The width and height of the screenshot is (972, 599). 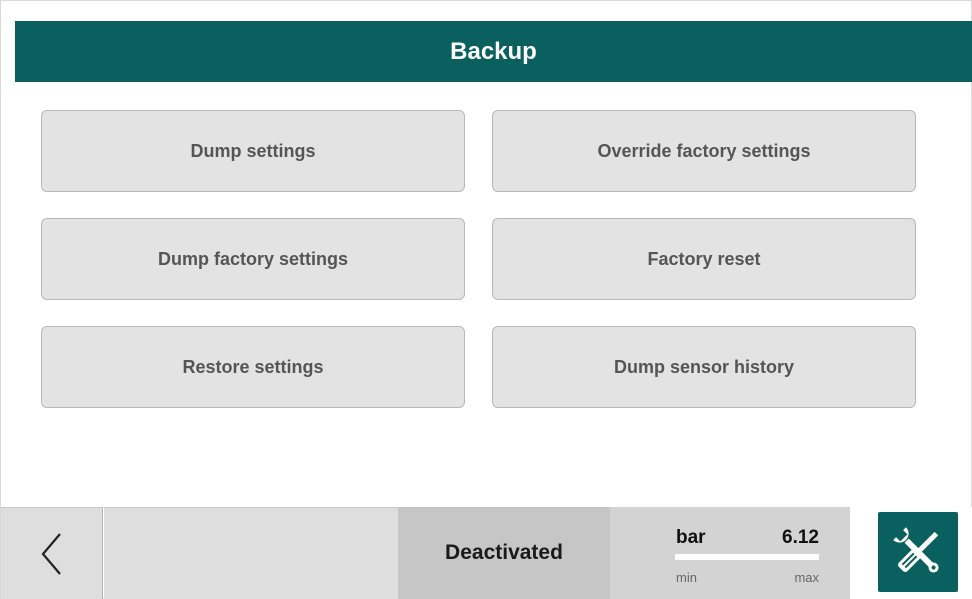 I want to click on dump-sensor-history-button: Dump sensor history, so click(x=704, y=367).